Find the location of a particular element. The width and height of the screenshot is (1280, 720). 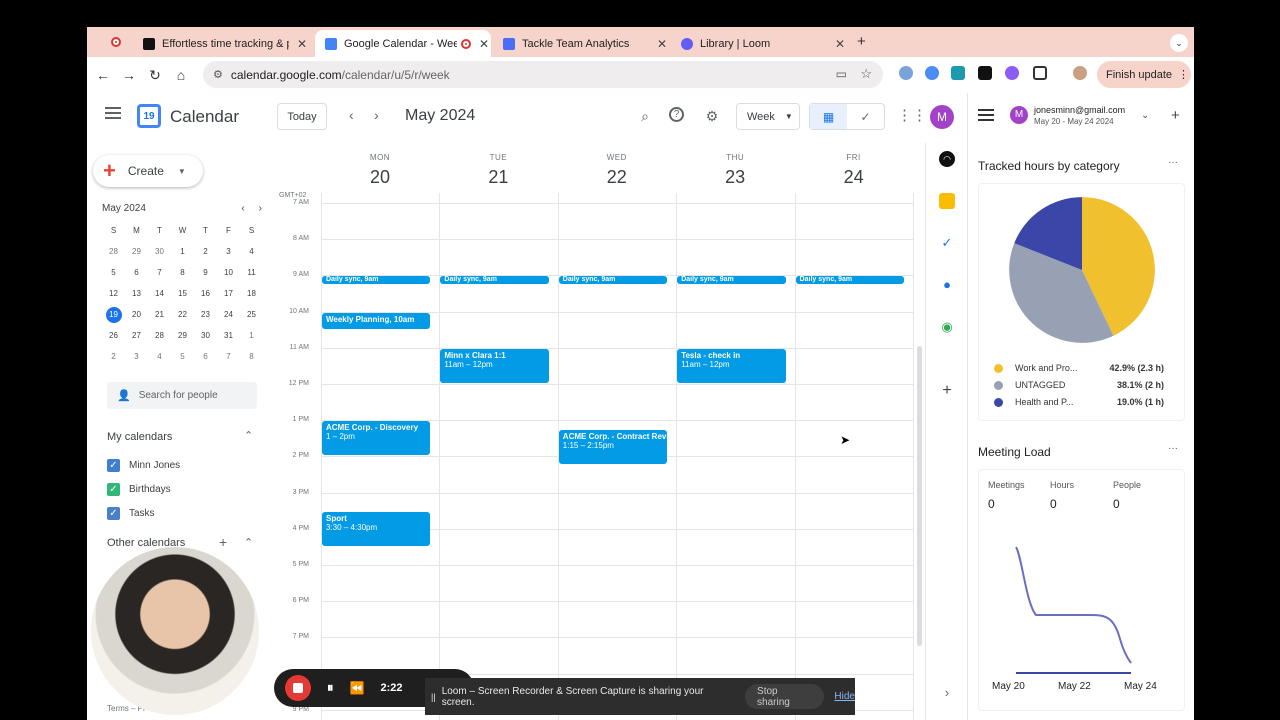

mini-day: 26 is located at coordinates (113, 336).